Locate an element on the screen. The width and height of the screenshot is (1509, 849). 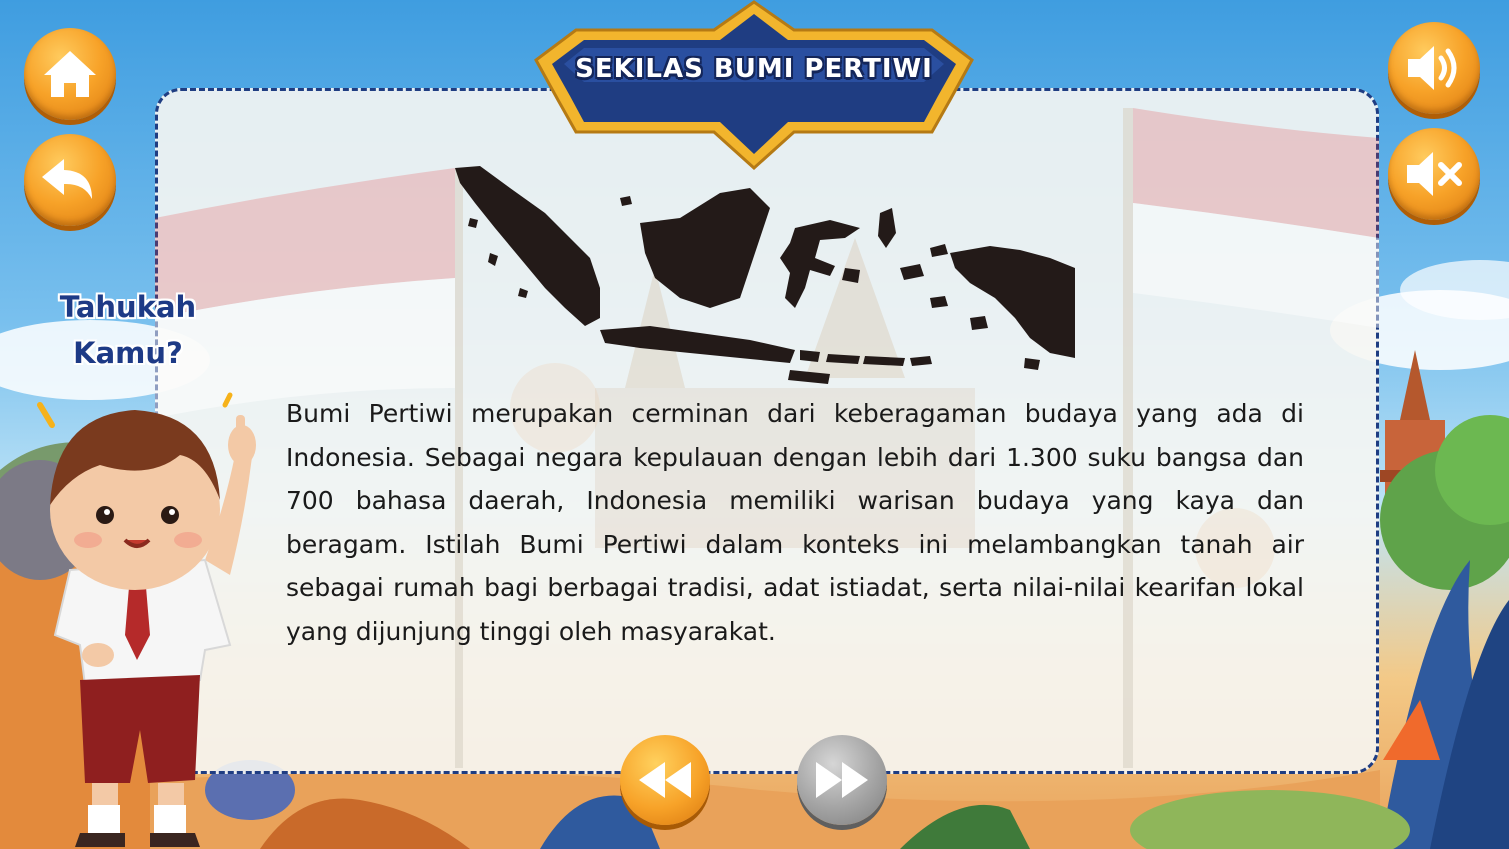
back-arrow-icon is located at coordinates (67, 179).